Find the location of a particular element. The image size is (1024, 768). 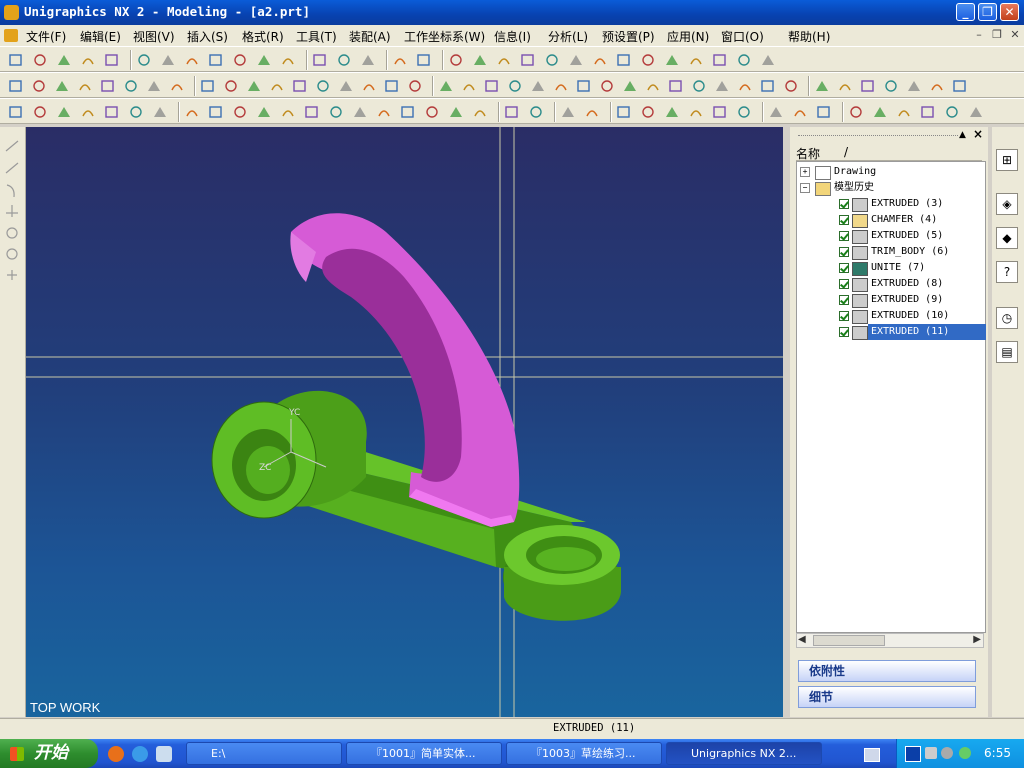

ring-boss is located at coordinates (562, 573).